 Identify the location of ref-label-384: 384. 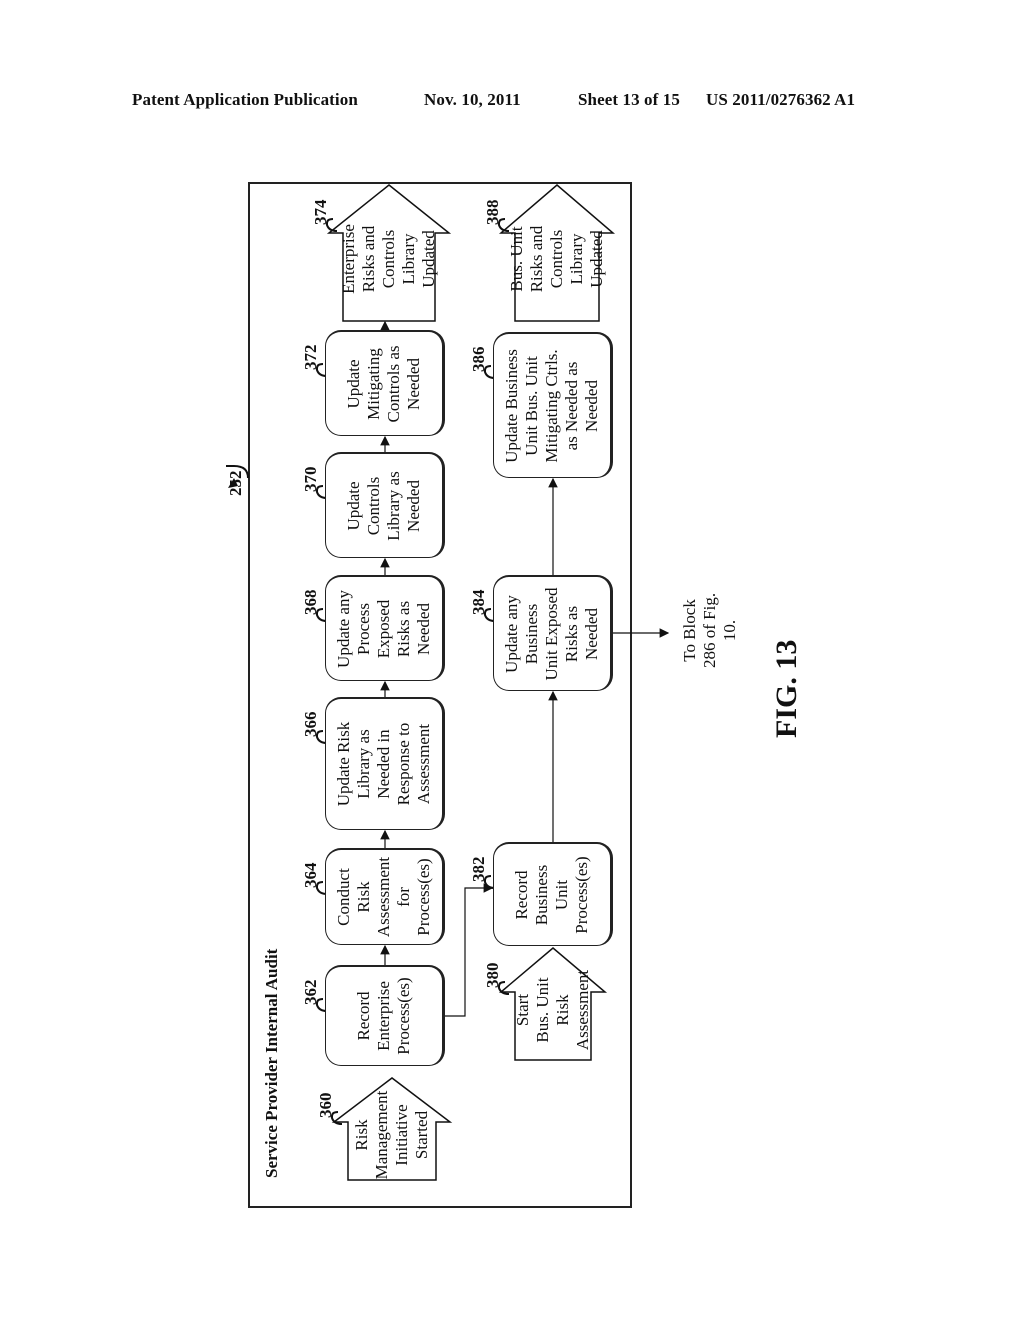
(478, 602).